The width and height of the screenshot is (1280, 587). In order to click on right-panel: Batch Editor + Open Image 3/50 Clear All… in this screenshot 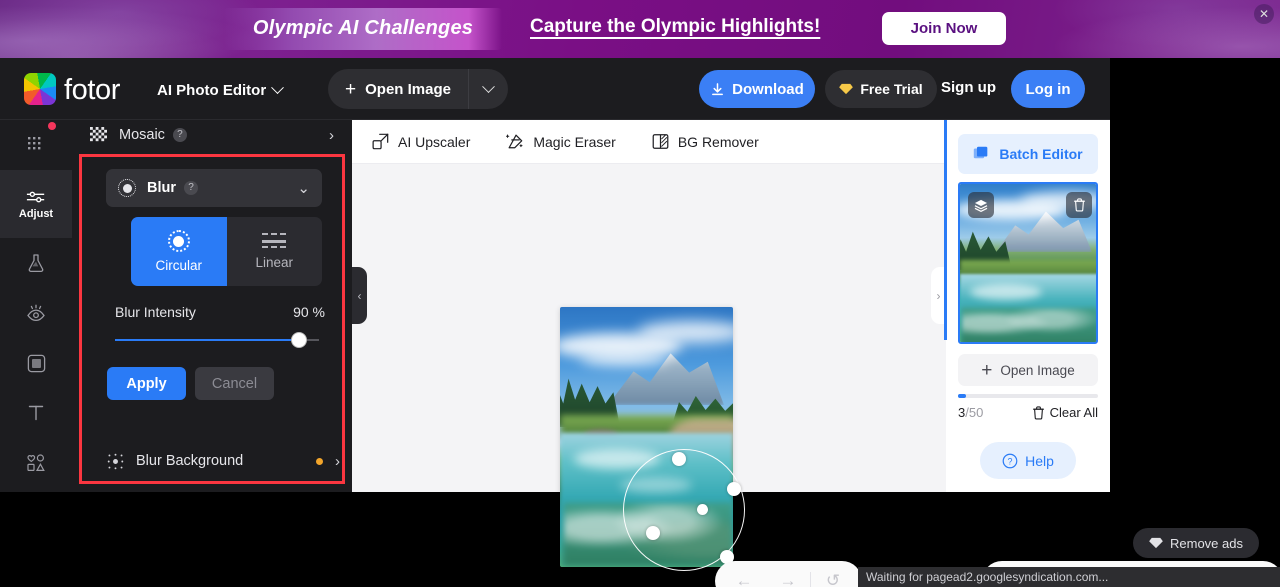, I will do `click(1028, 306)`.